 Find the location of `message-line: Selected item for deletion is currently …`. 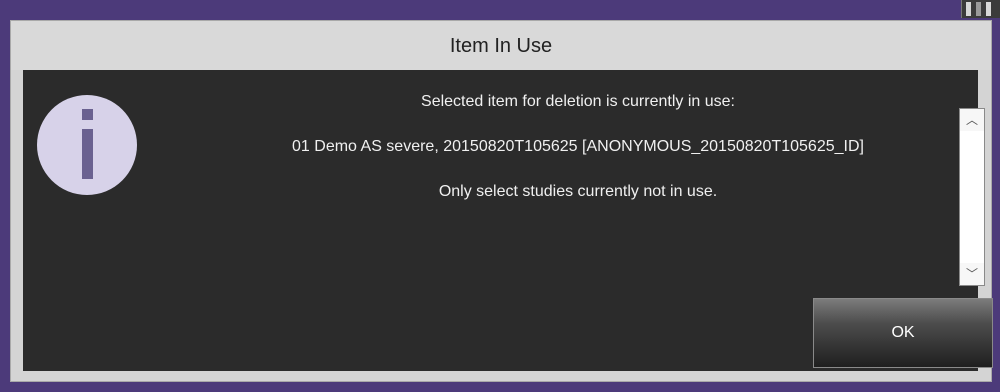

message-line: Selected item for deletion is currently … is located at coordinates (578, 101).